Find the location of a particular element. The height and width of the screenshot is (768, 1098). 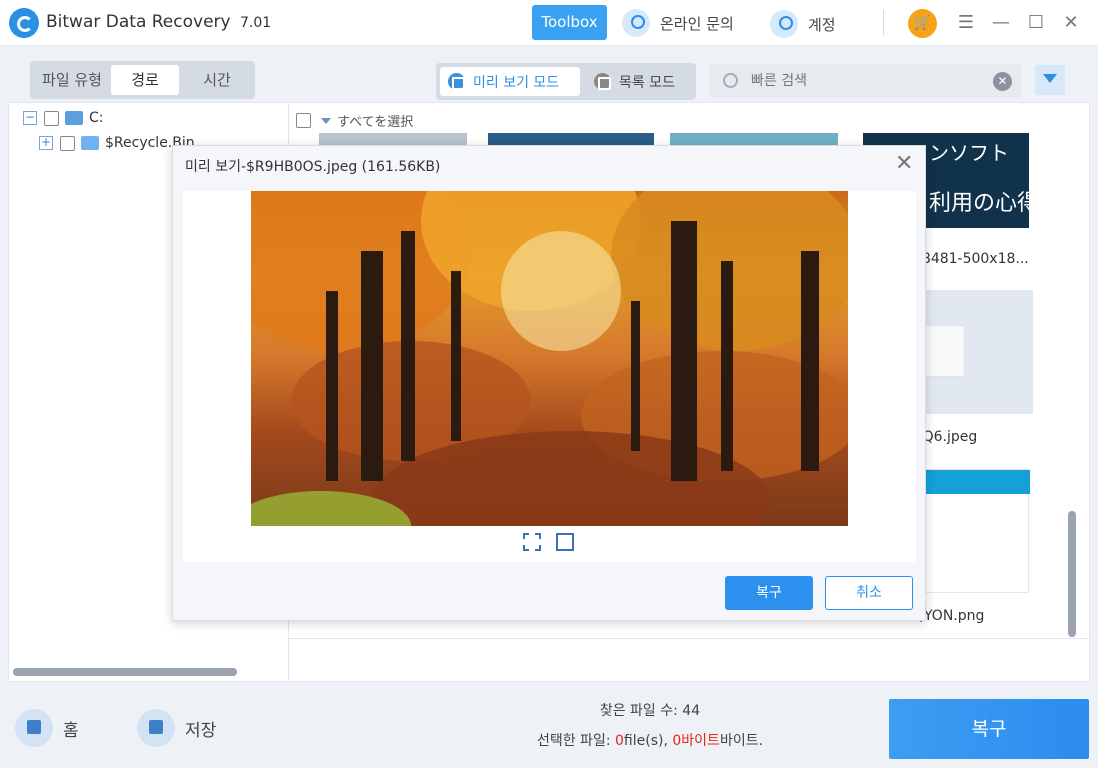

collapse-icon: − is located at coordinates (30, 118).